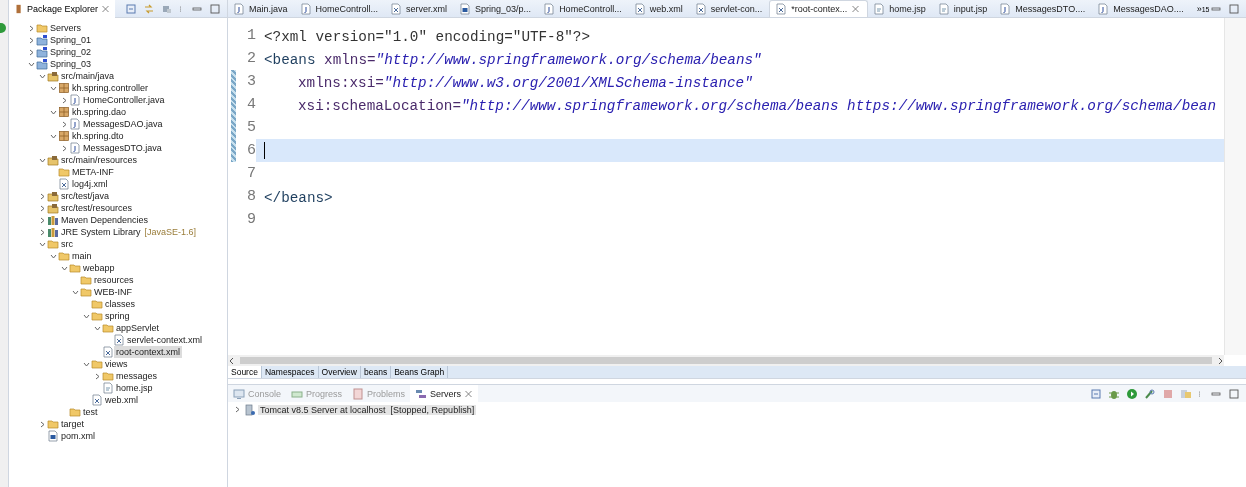  I want to click on code-line: <?xml version="1.0" encoding="UTF-8"?>, so click(427, 36).